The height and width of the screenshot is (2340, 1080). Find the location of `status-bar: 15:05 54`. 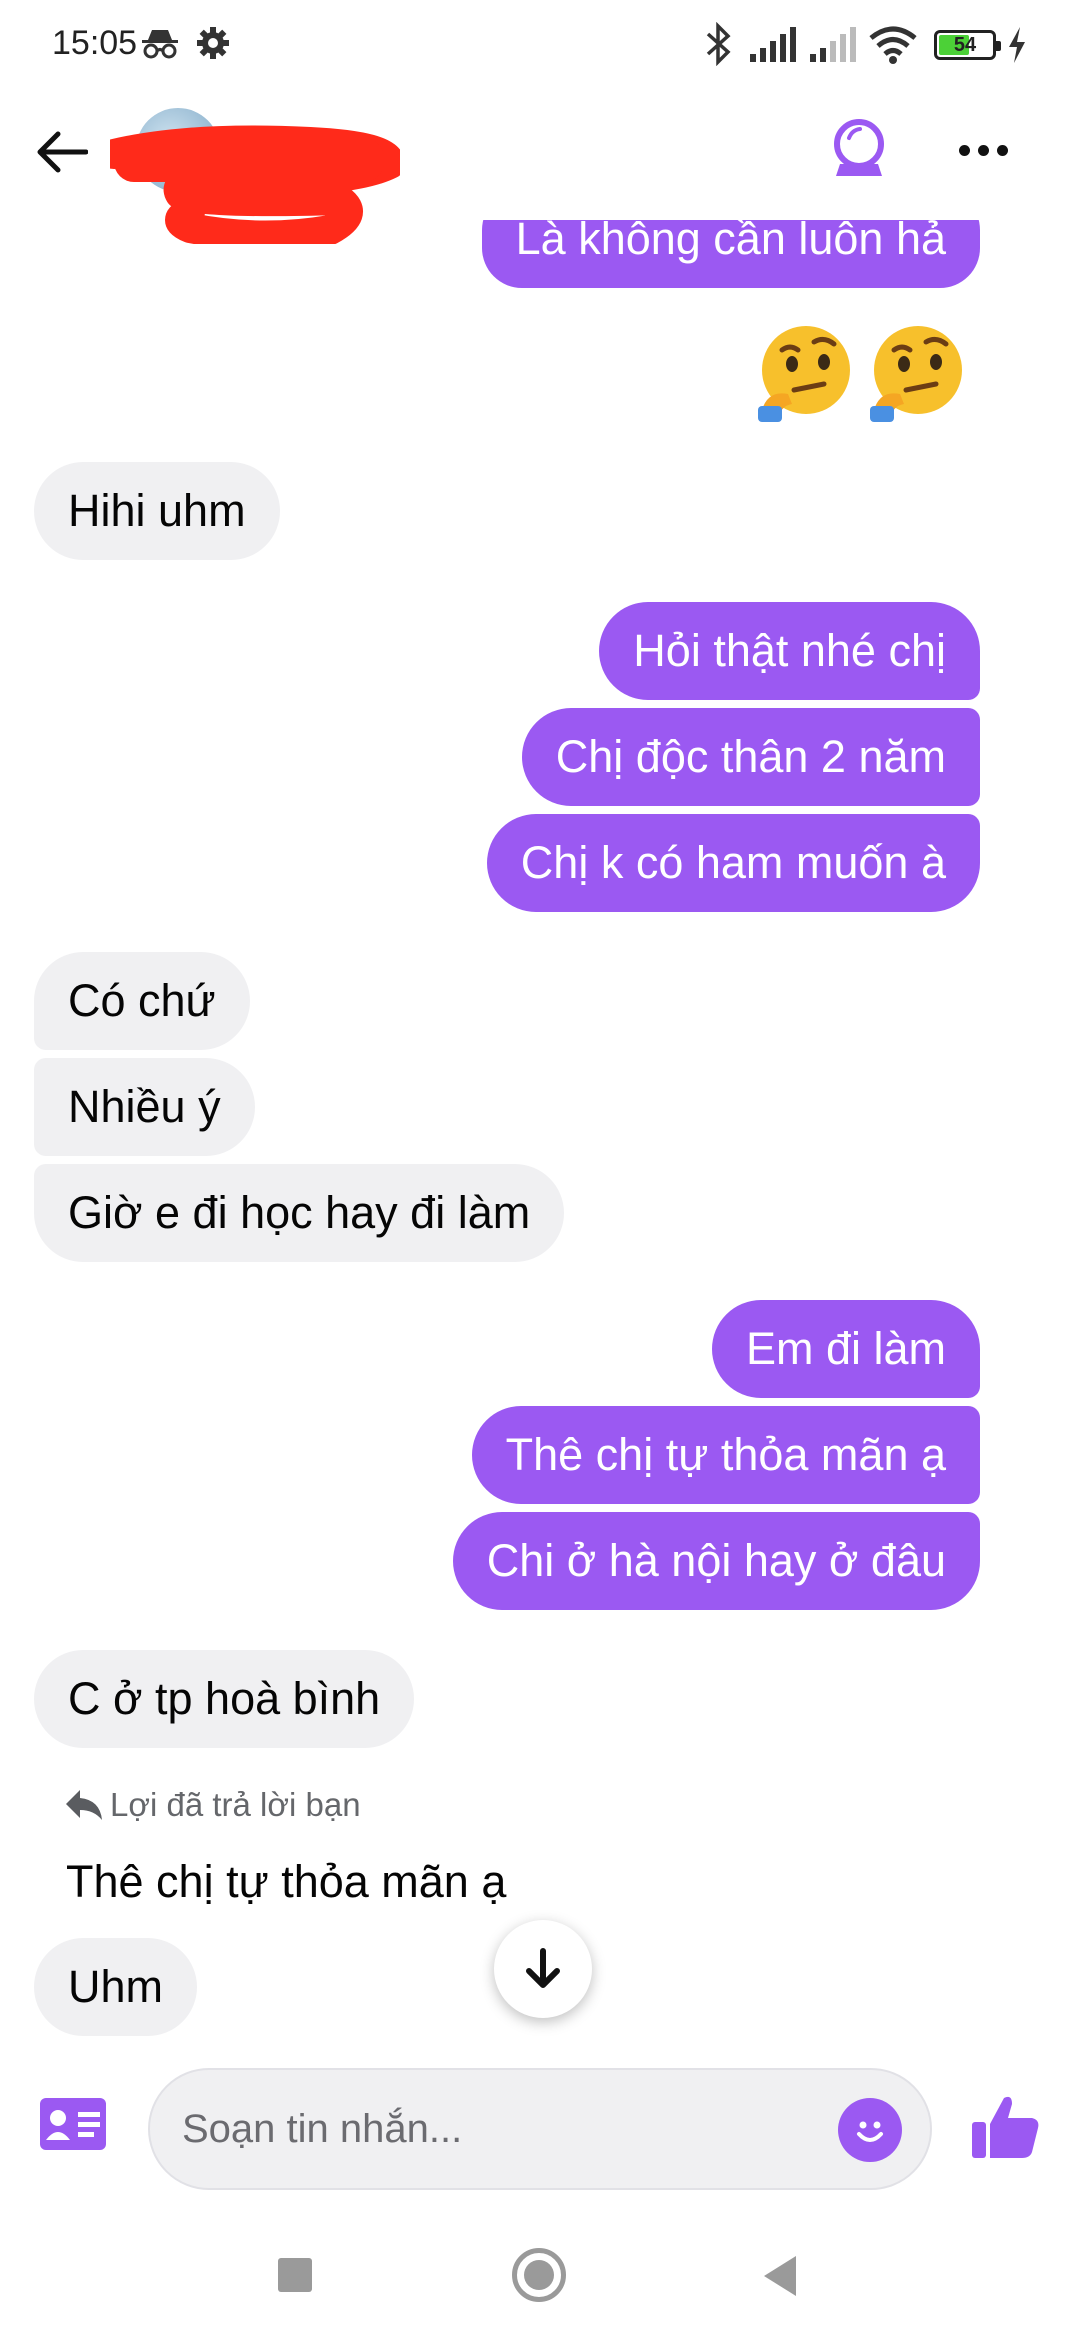

status-bar: 15:05 54 is located at coordinates (540, 45).